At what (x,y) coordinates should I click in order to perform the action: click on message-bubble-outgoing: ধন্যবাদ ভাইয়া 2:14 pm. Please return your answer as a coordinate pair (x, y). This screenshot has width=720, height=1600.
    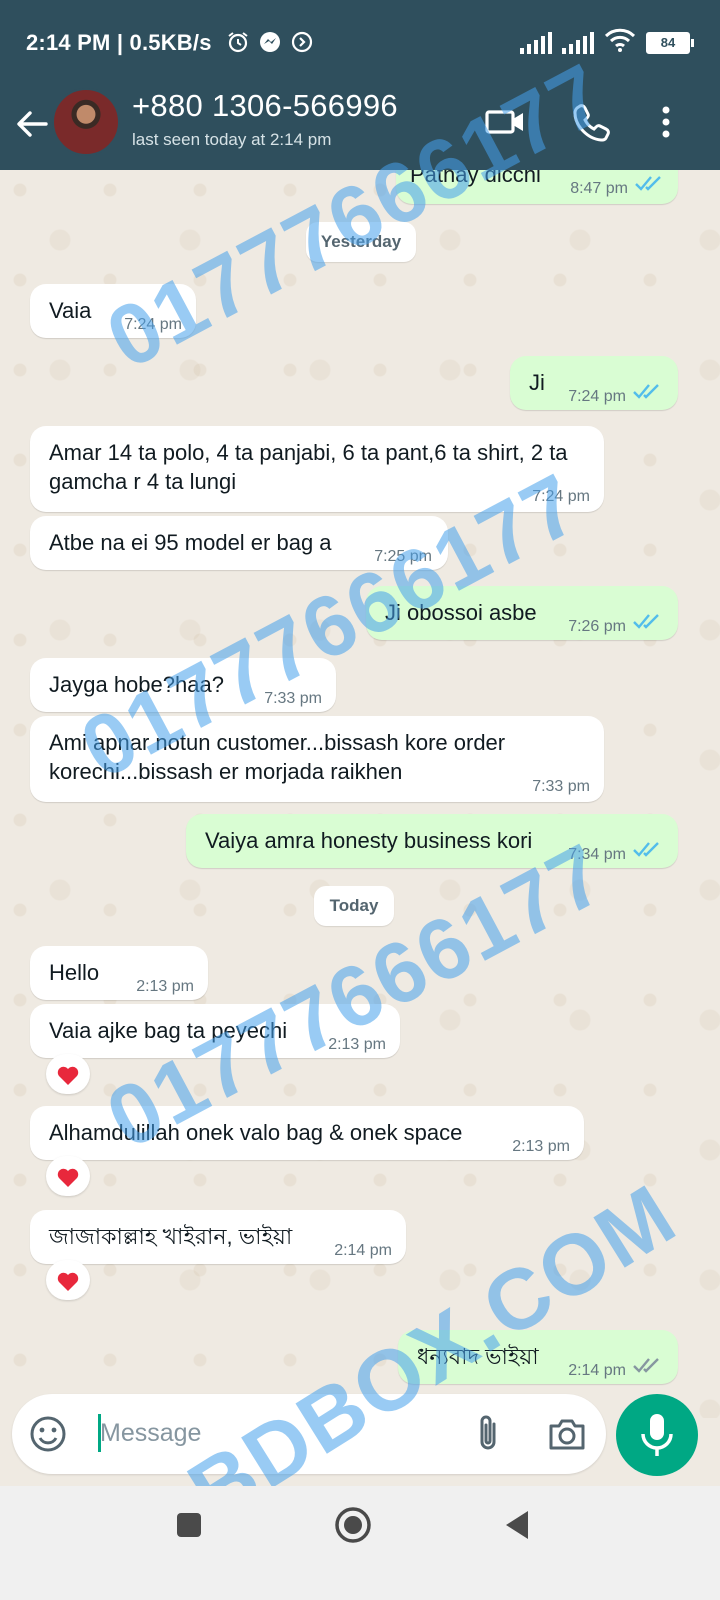
    Looking at the image, I should click on (538, 1357).